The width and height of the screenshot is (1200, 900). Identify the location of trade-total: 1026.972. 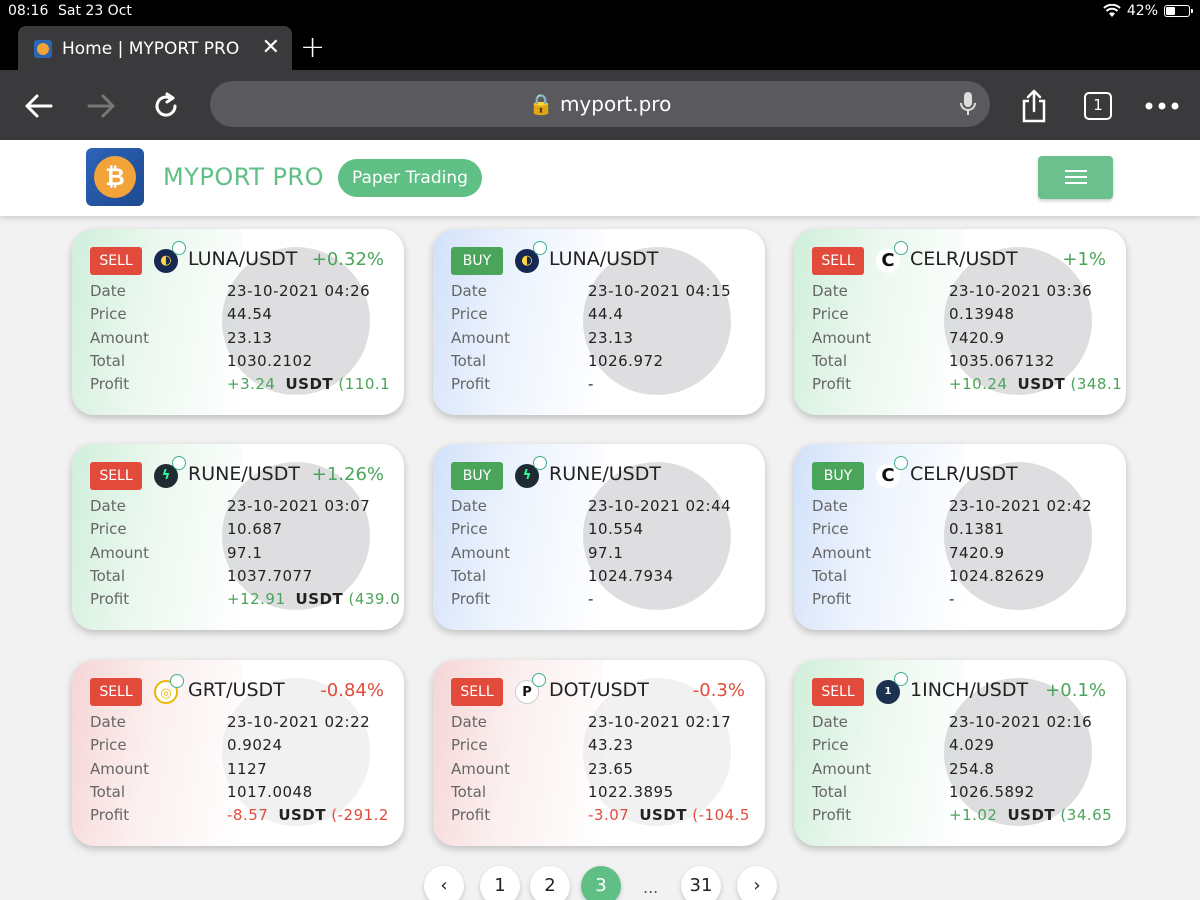
(626, 361).